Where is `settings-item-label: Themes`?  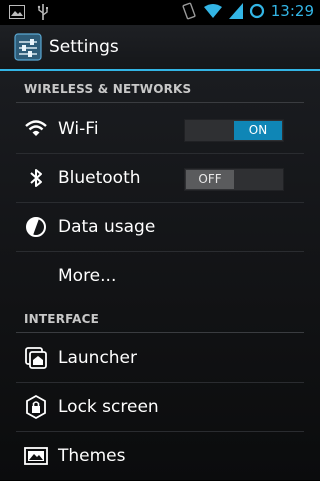
settings-item-label: Themes is located at coordinates (92, 456).